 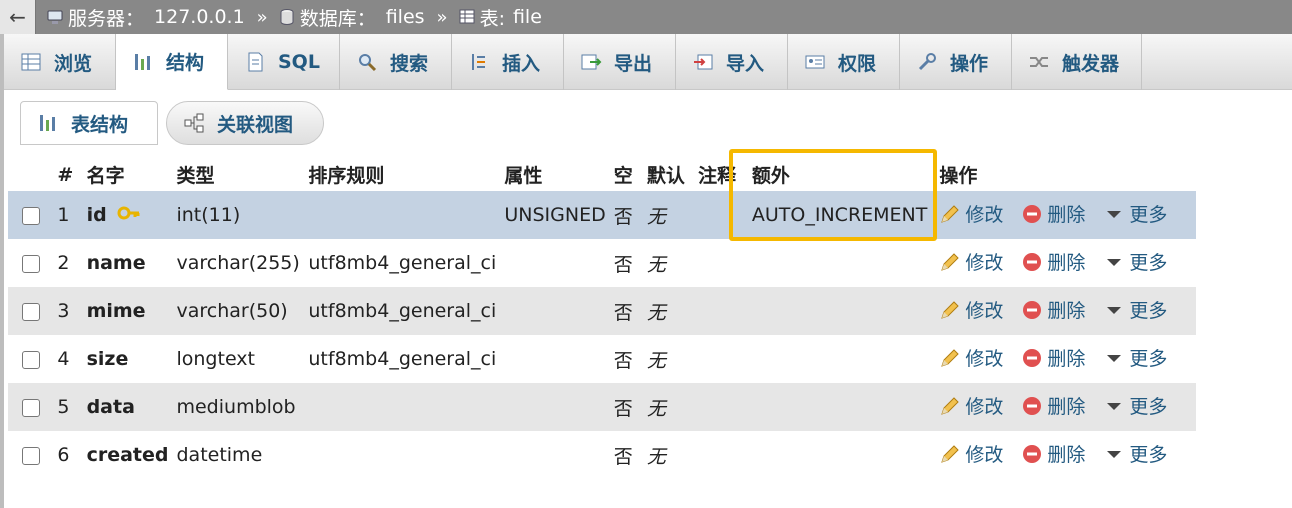 I want to click on tab-structure: 结构, so click(x=172, y=62).